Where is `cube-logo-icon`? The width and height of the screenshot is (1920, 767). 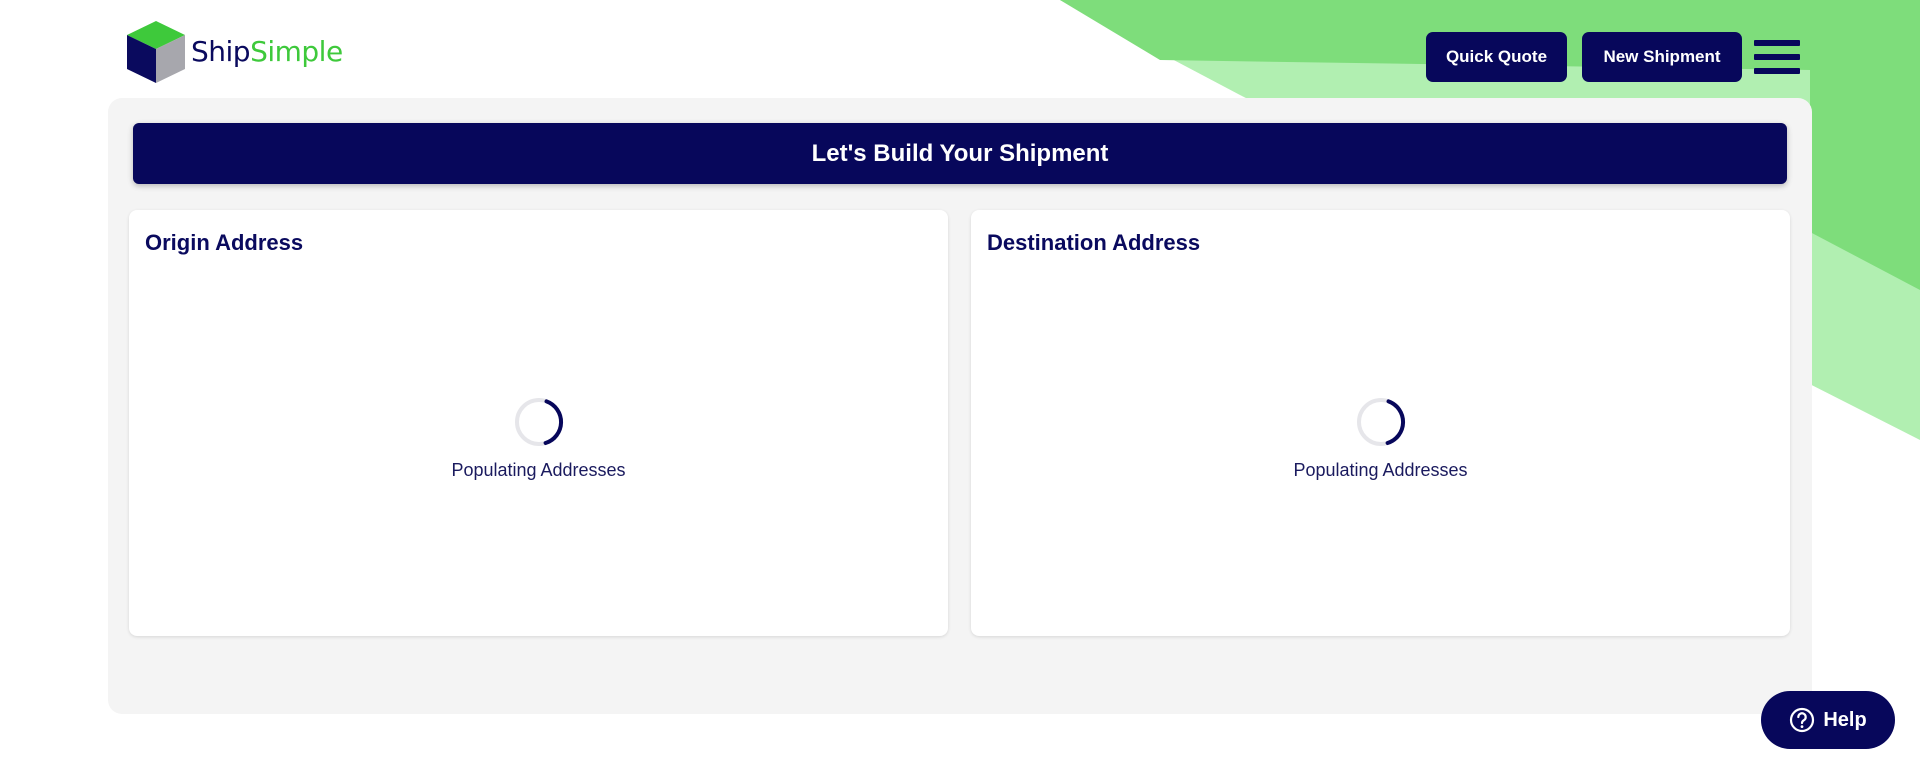 cube-logo-icon is located at coordinates (156, 52).